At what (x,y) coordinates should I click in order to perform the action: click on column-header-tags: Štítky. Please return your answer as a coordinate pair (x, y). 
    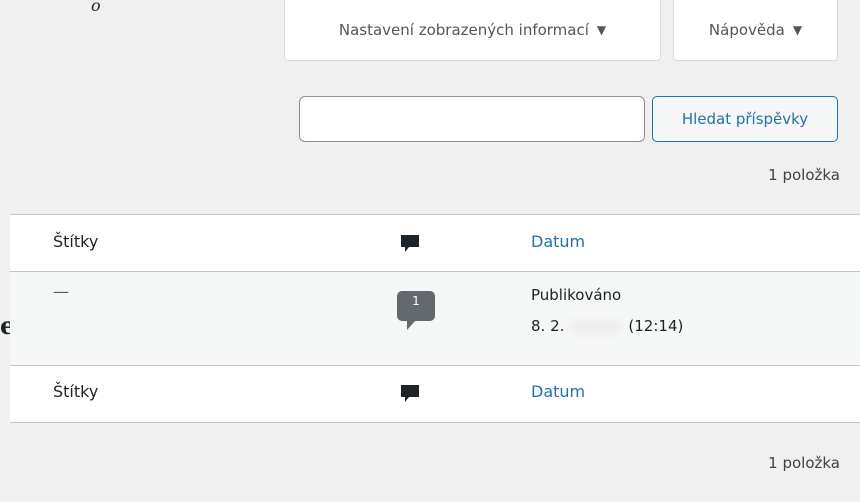
    Looking at the image, I should click on (76, 241).